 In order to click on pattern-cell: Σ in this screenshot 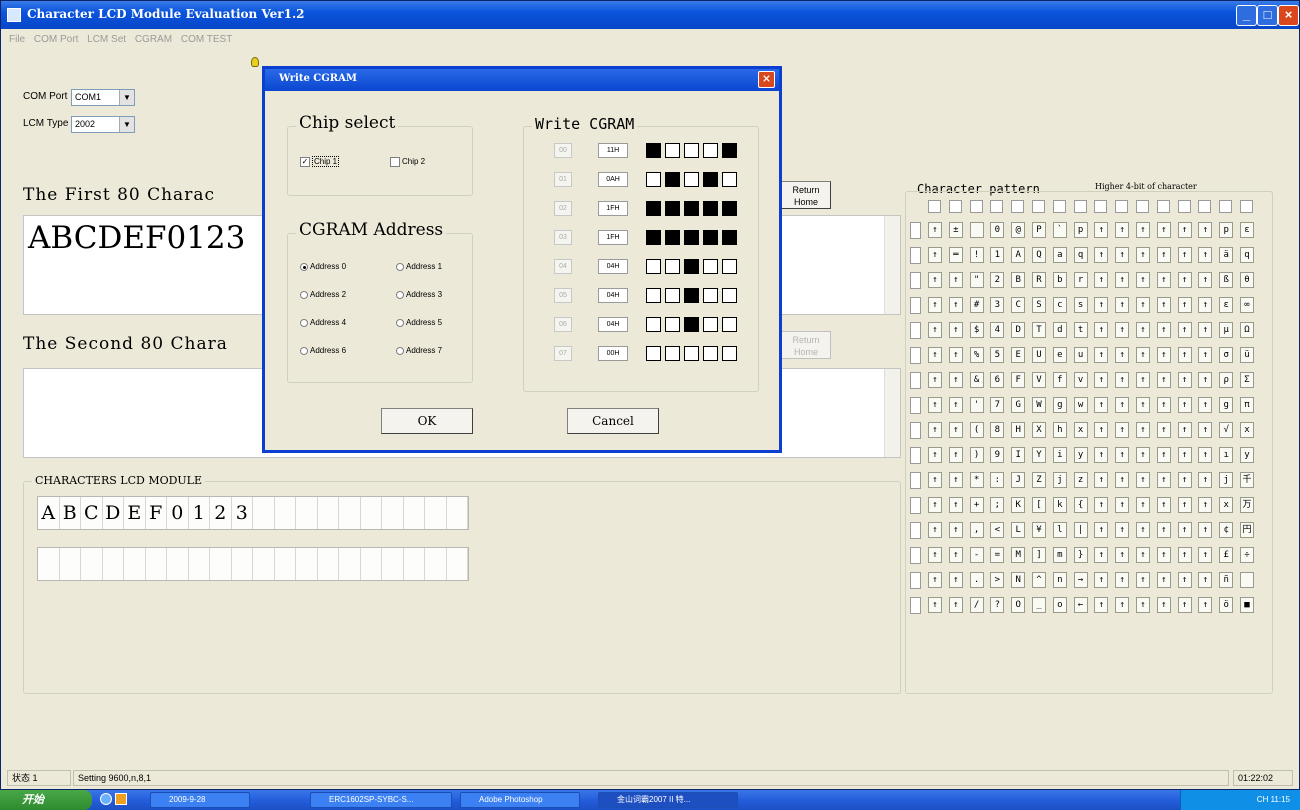, I will do `click(1247, 380)`.